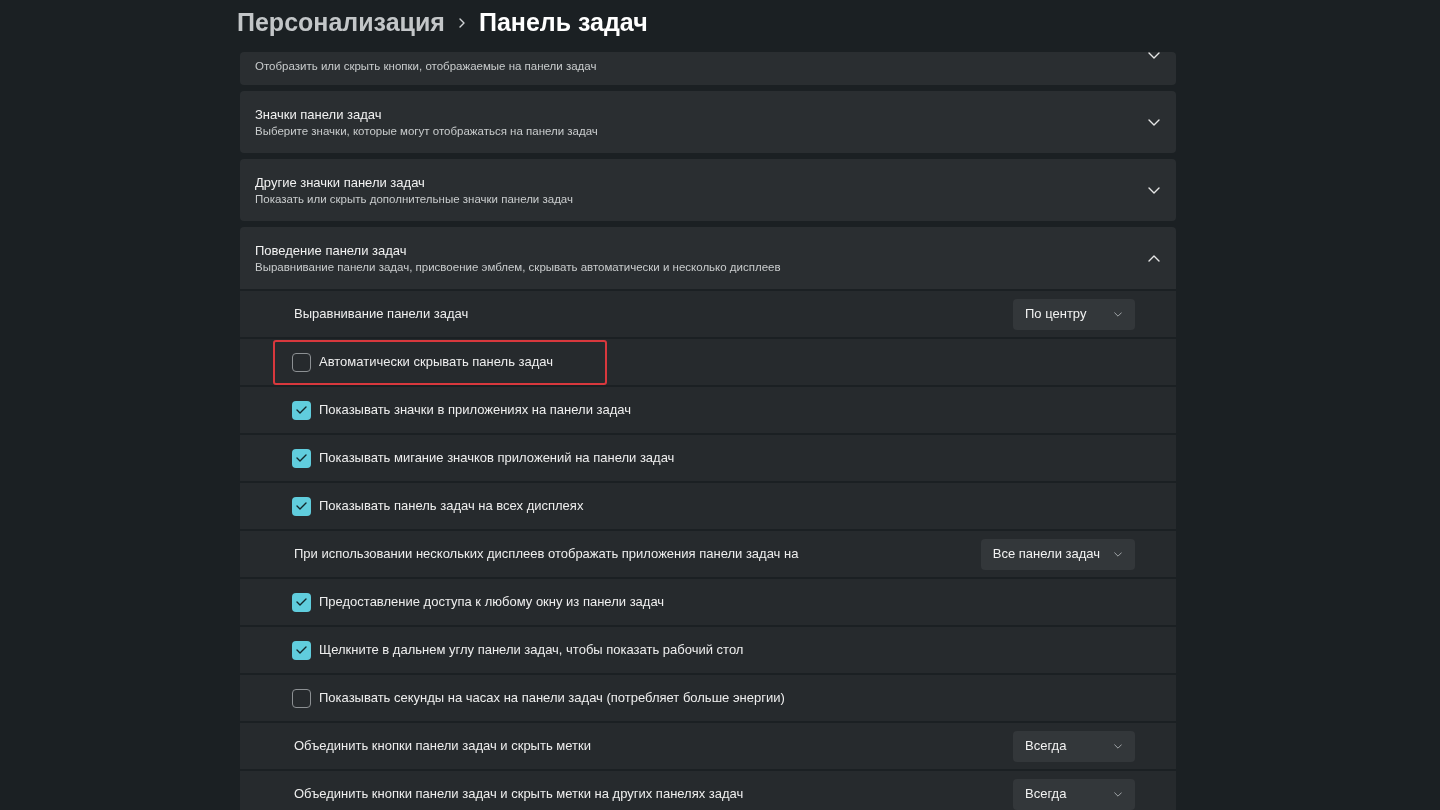  Describe the element at coordinates (451, 506) in the screenshot. I see `checkbox-label: Показывать панель задач на всех дисплеях` at that location.